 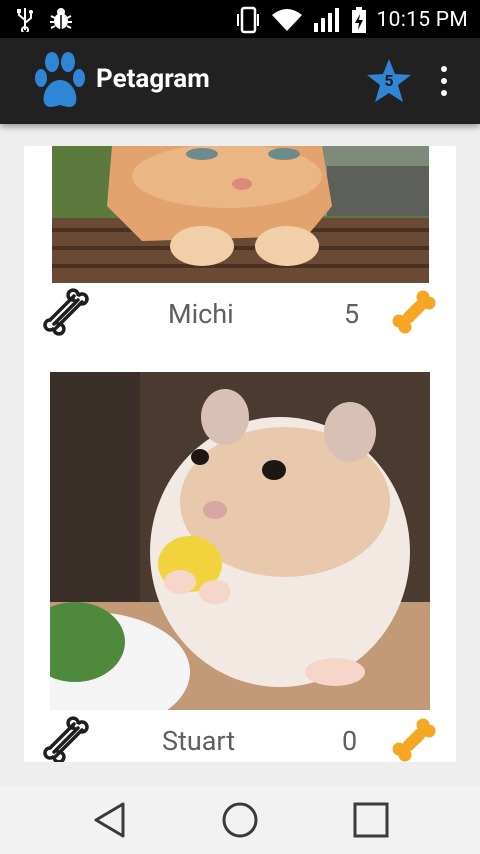 What do you see at coordinates (240, 81) in the screenshot?
I see `app-bar: Petagram 5` at bounding box center [240, 81].